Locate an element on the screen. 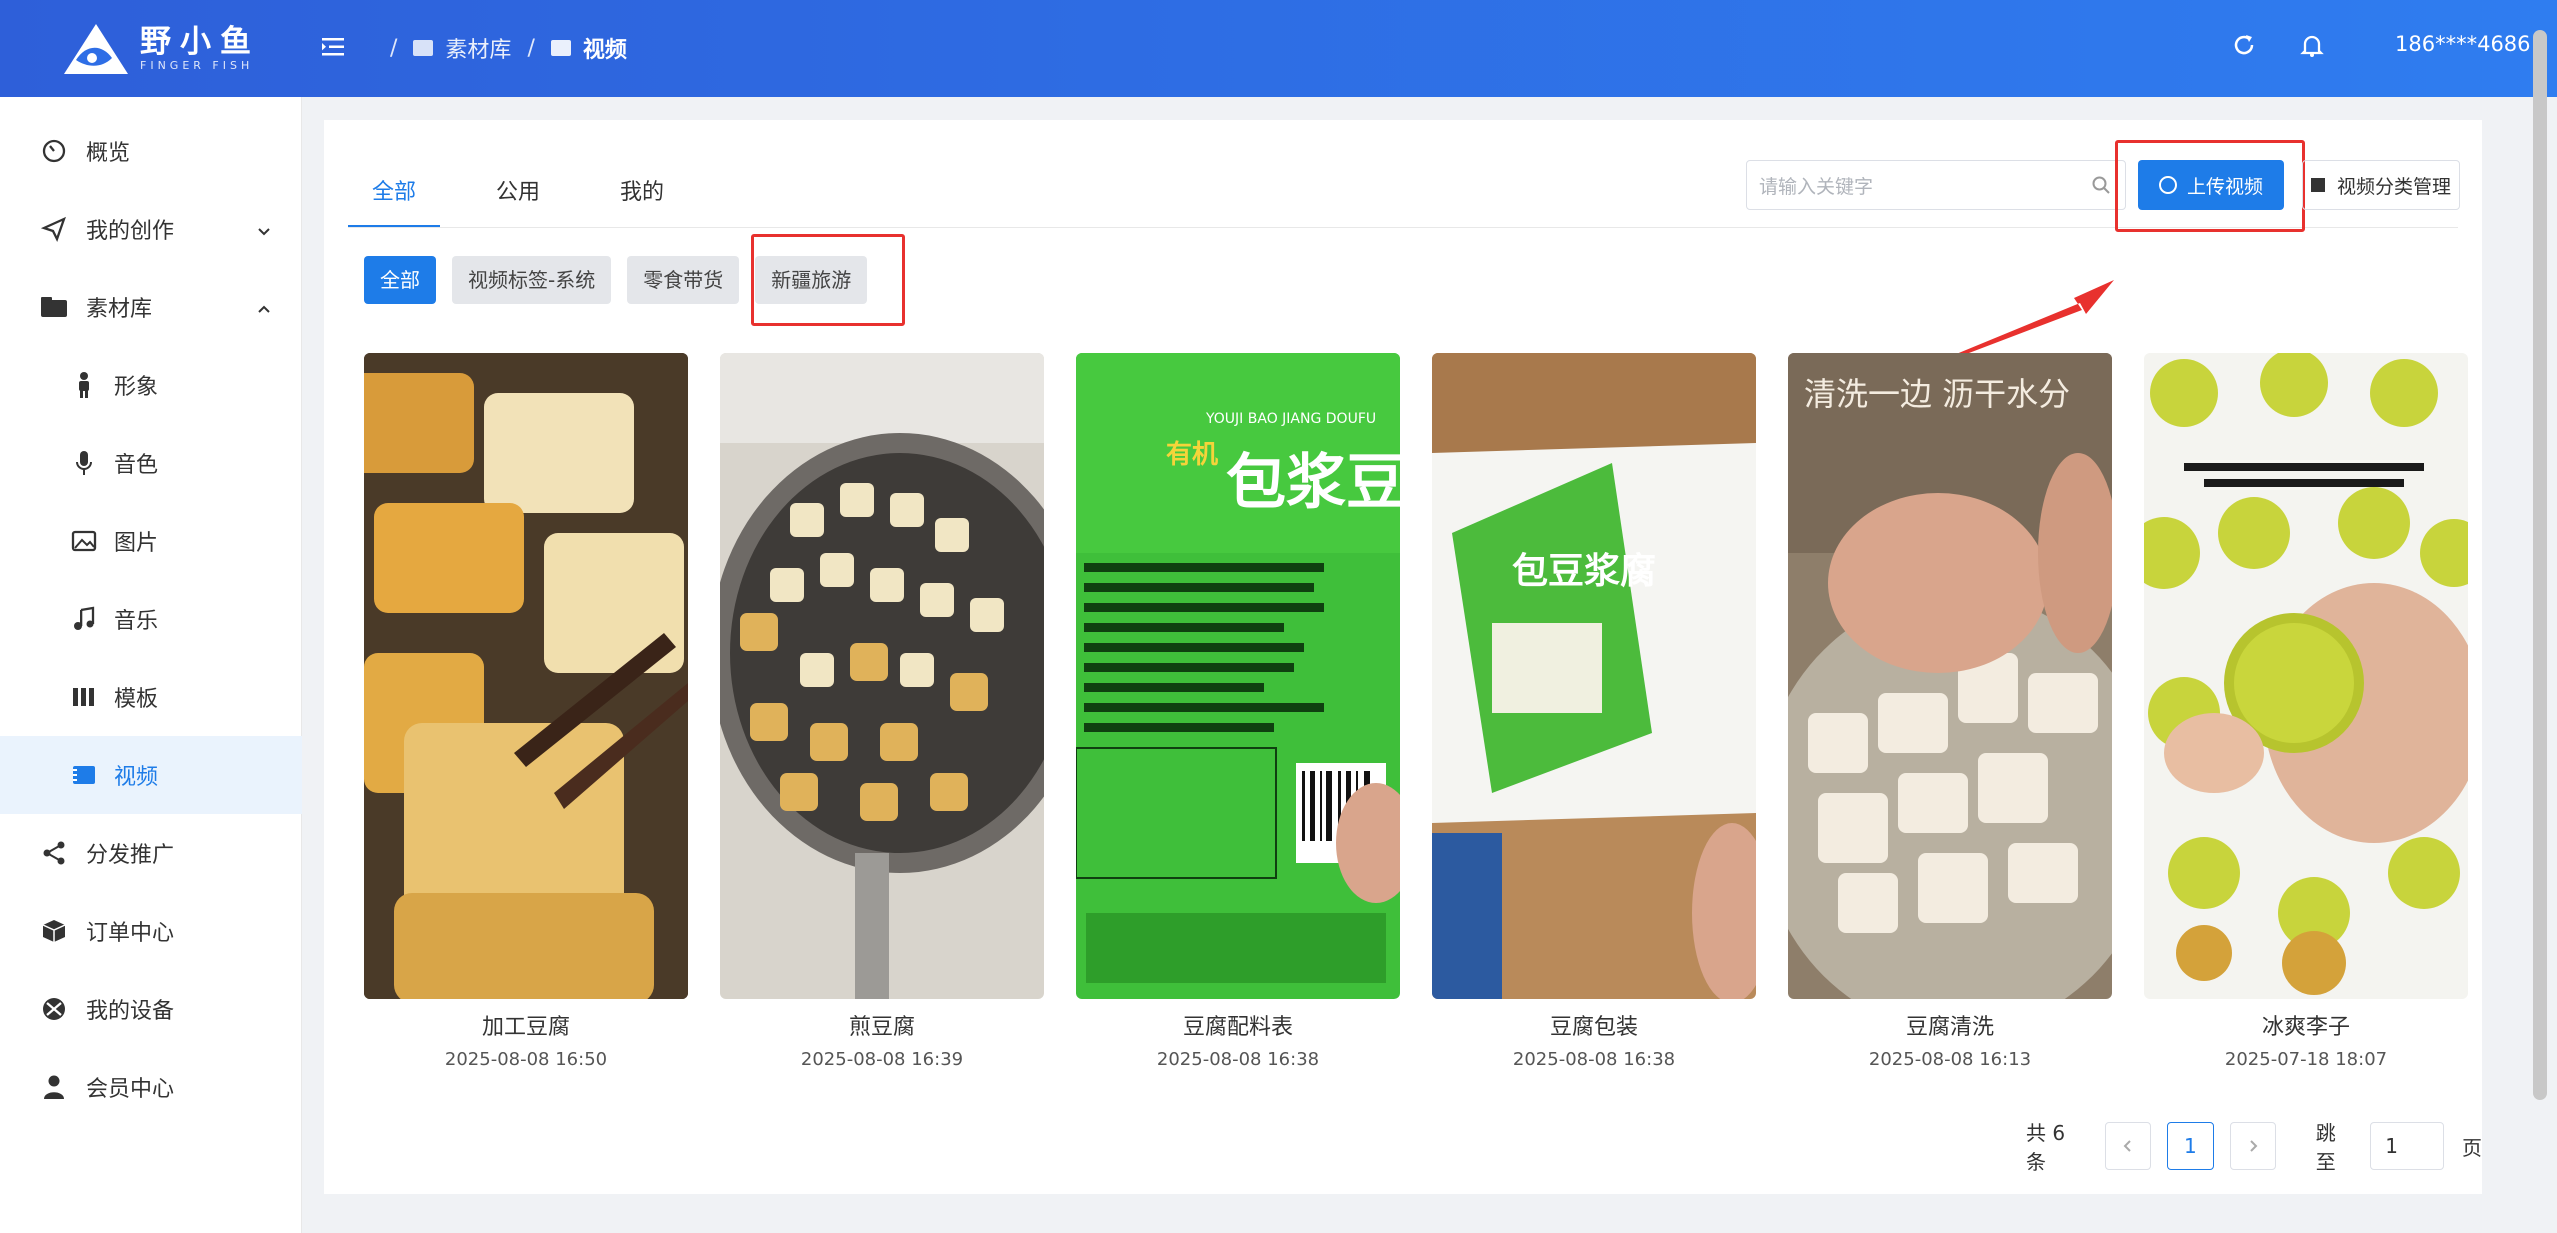 This screenshot has width=2557, height=1233. sidebar-item-label: 会员中心 is located at coordinates (130, 1089).